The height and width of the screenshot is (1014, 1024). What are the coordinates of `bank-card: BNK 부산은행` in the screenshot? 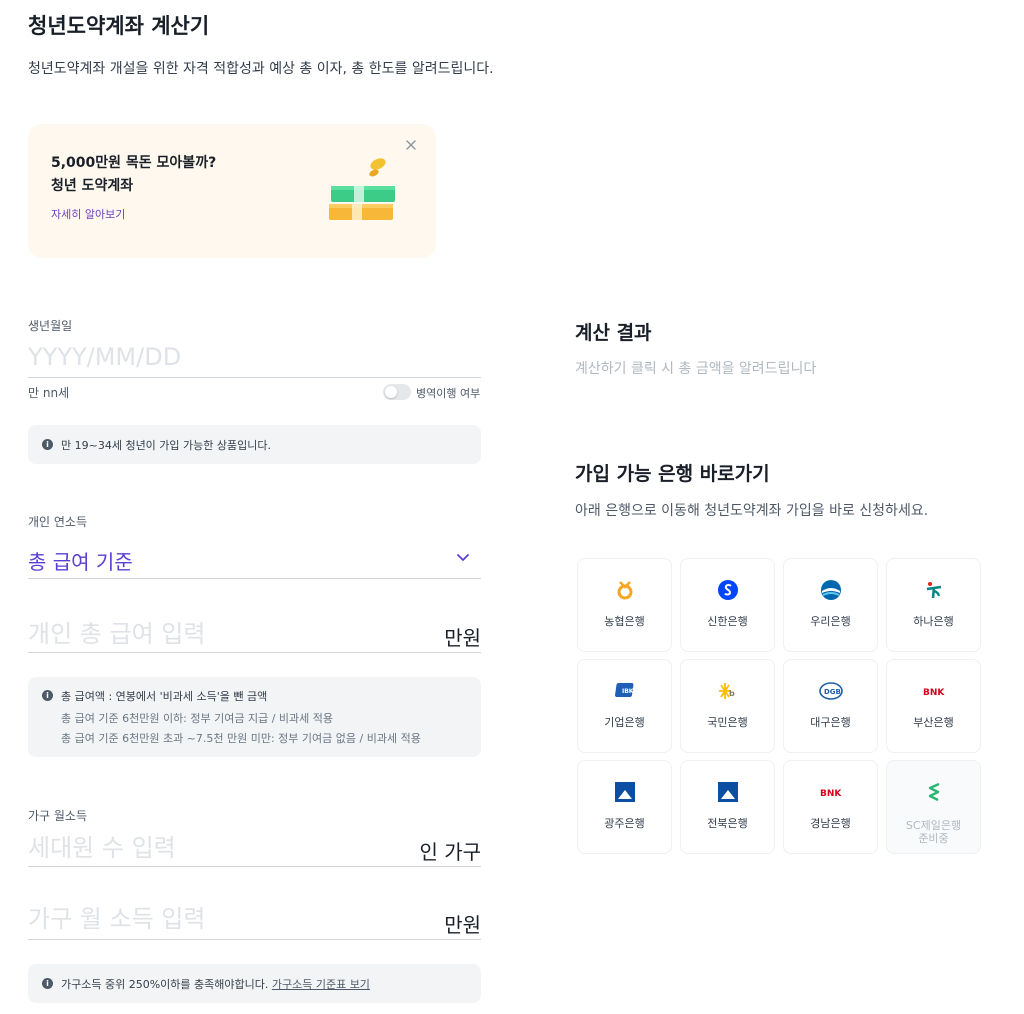 It's located at (933, 706).